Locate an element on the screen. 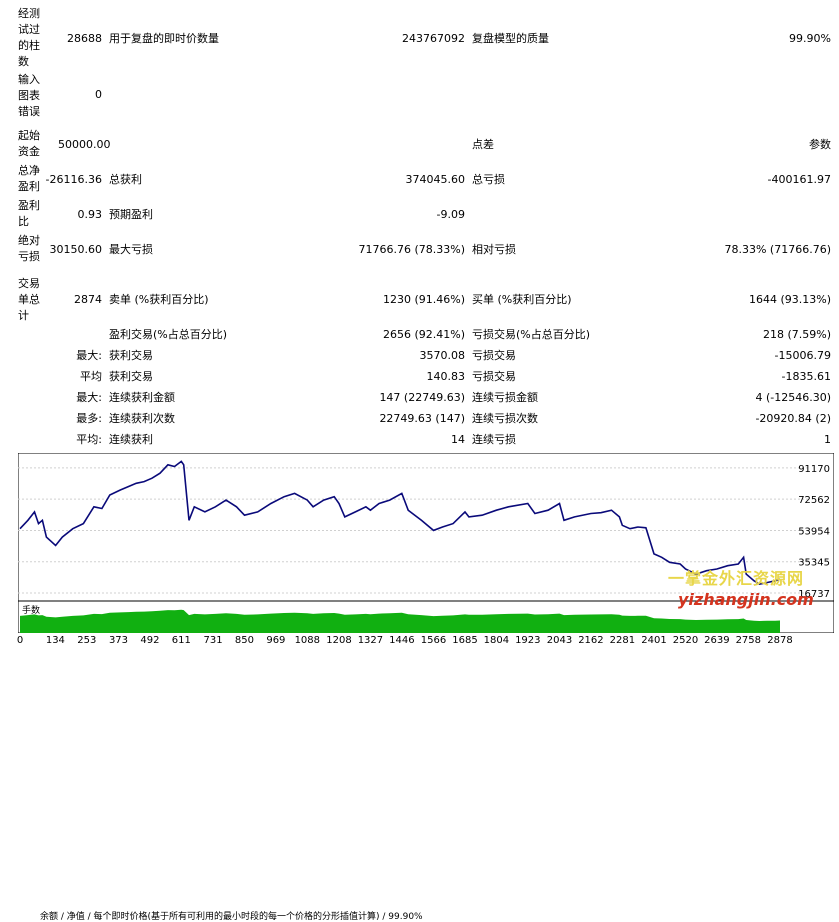  short-positions-value: 1230 (91.46%) is located at coordinates (423, 299).